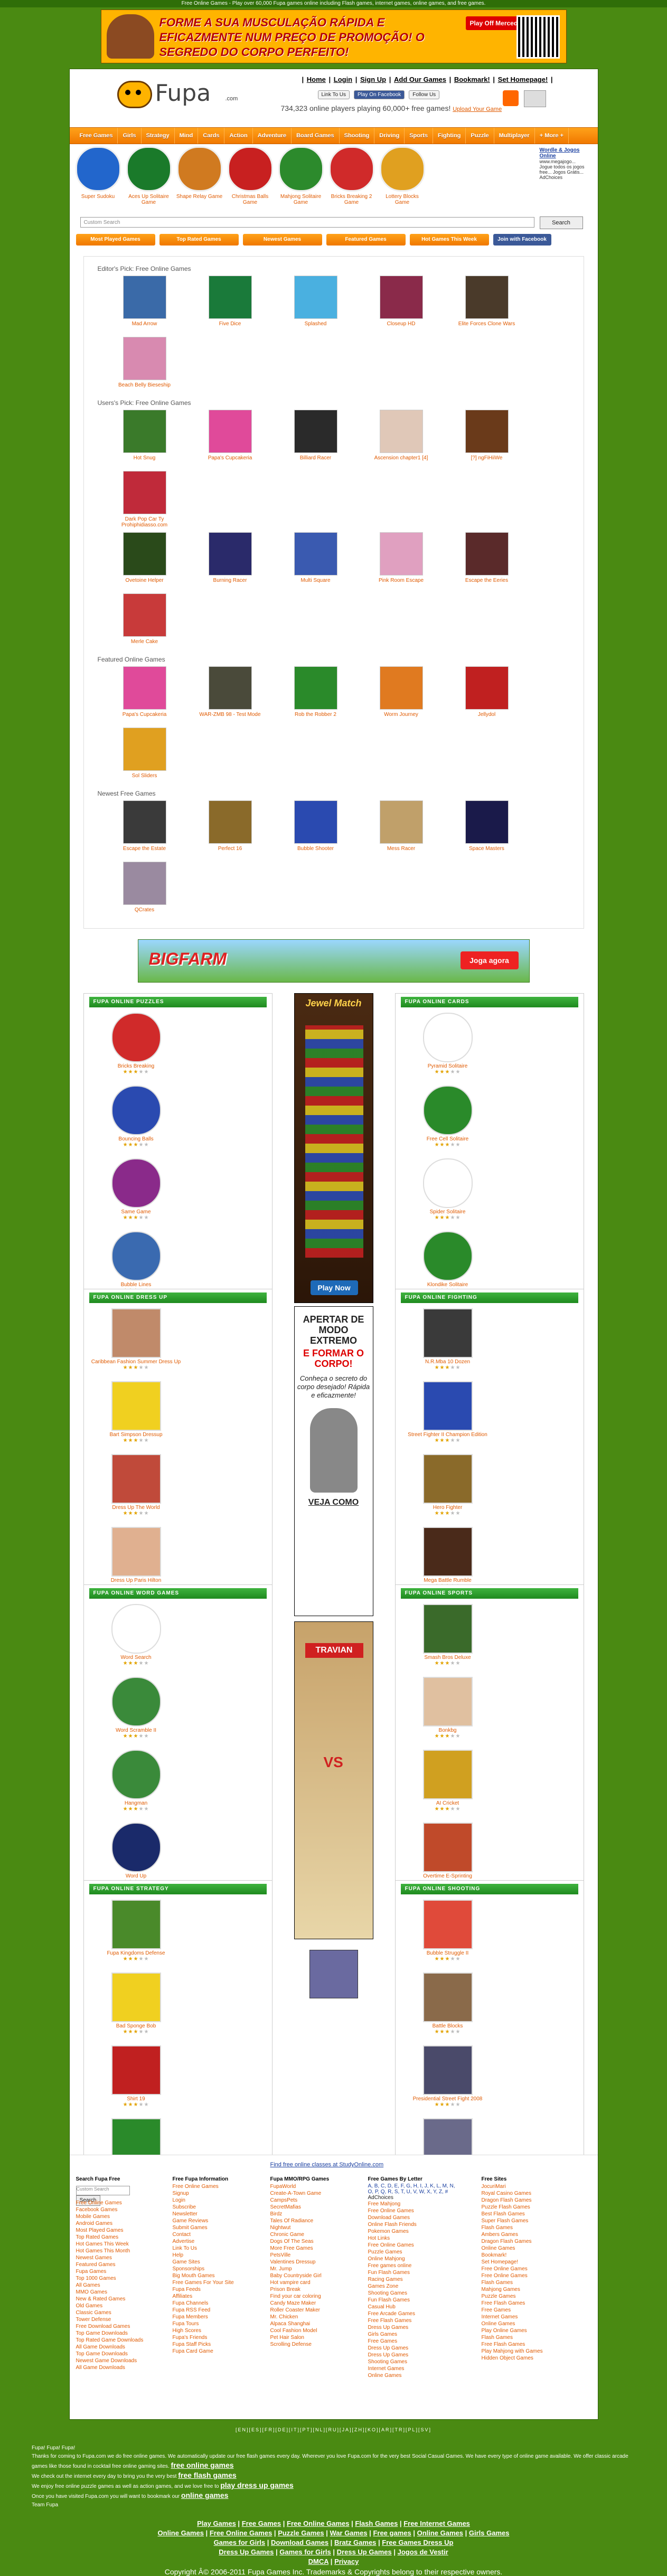 Image resolution: width=667 pixels, height=2576 pixels. Describe the element at coordinates (402, 562) in the screenshot. I see `game-tile: Pink Room Escape` at that location.